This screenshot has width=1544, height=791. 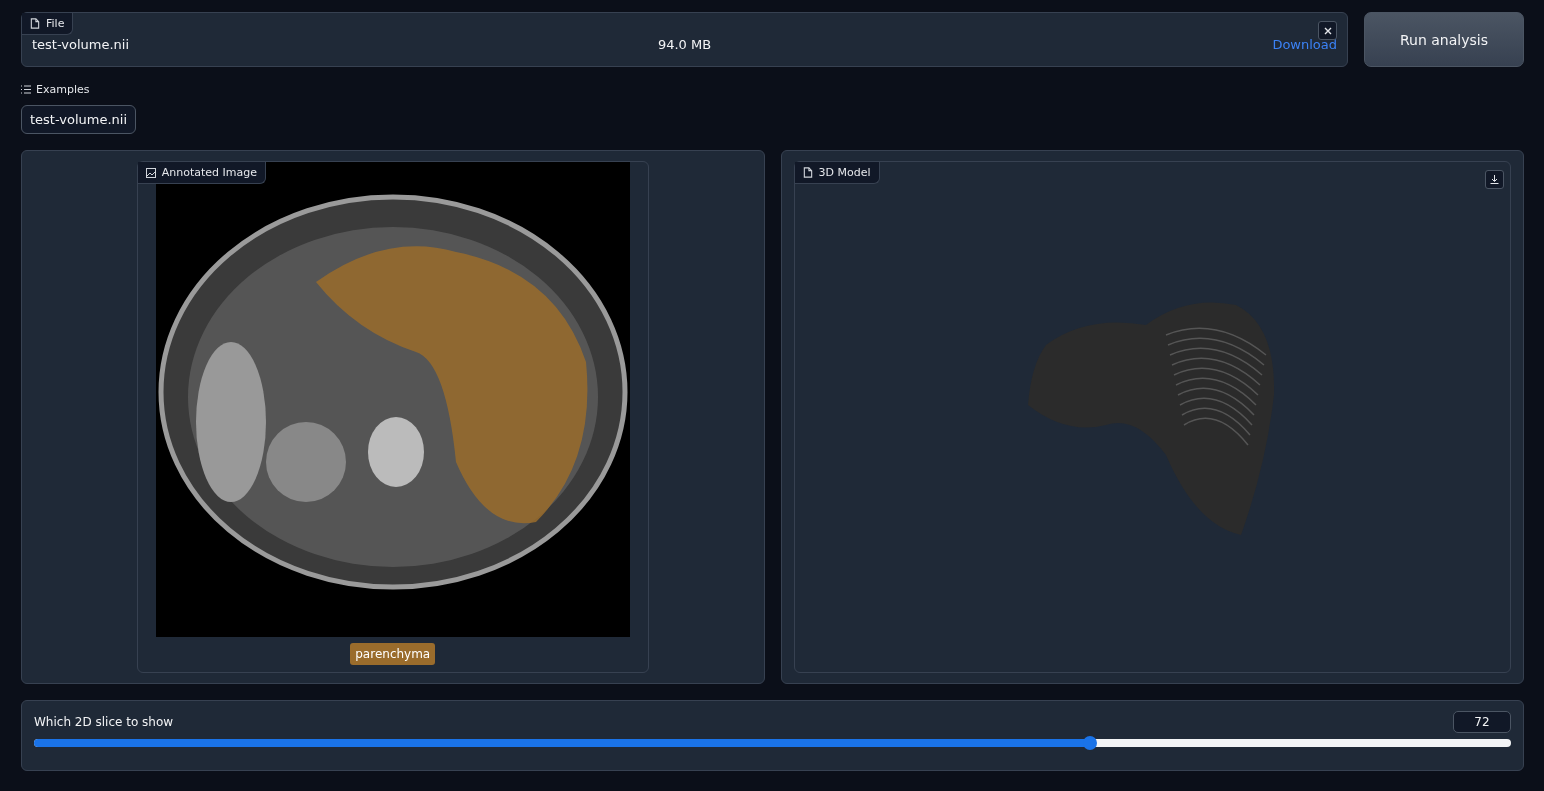 I want to click on download-button, so click(x=1494, y=179).